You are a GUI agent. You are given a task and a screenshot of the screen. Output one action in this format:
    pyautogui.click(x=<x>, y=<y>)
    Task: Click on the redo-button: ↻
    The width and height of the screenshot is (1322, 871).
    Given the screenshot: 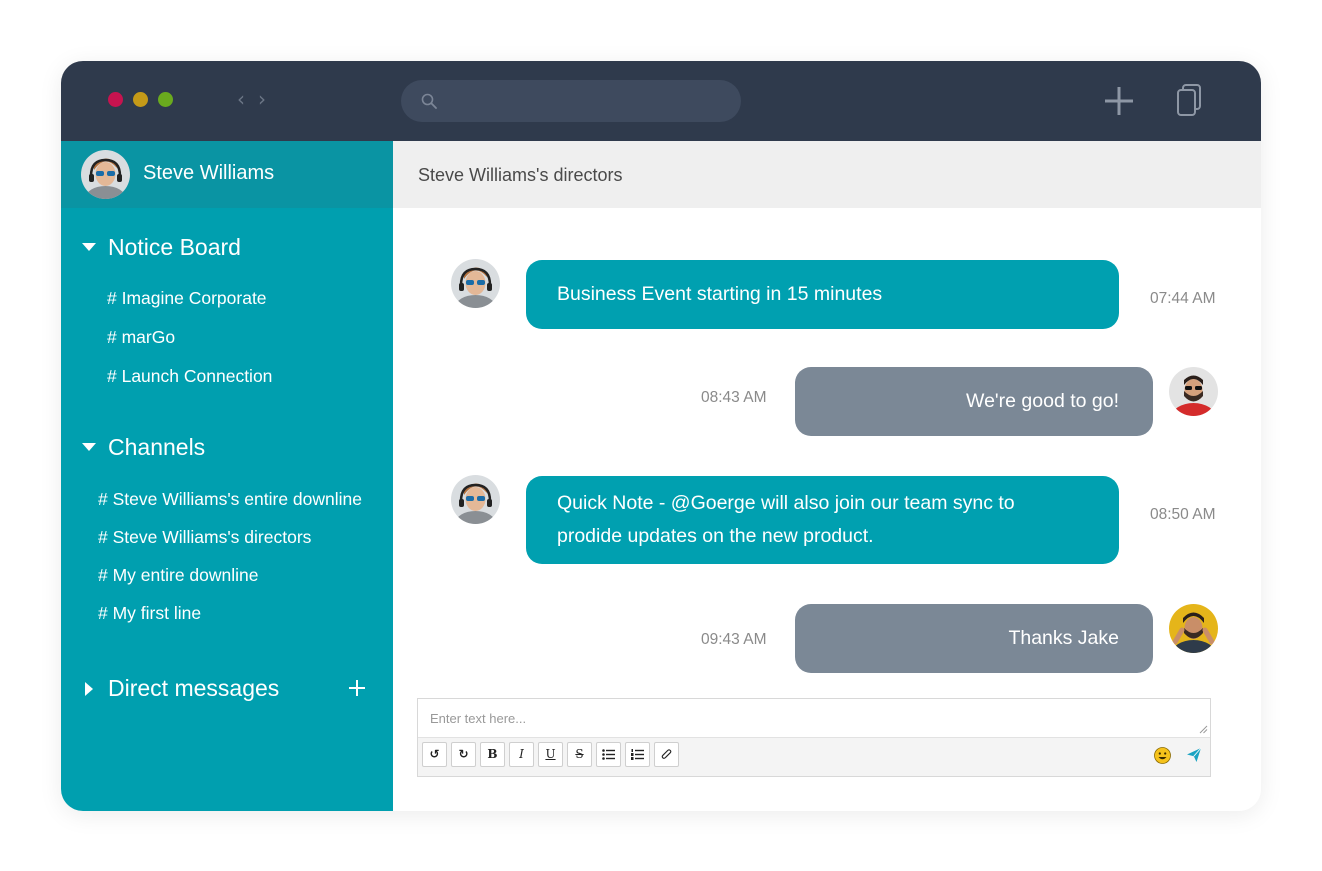 What is the action you would take?
    pyautogui.click(x=463, y=754)
    